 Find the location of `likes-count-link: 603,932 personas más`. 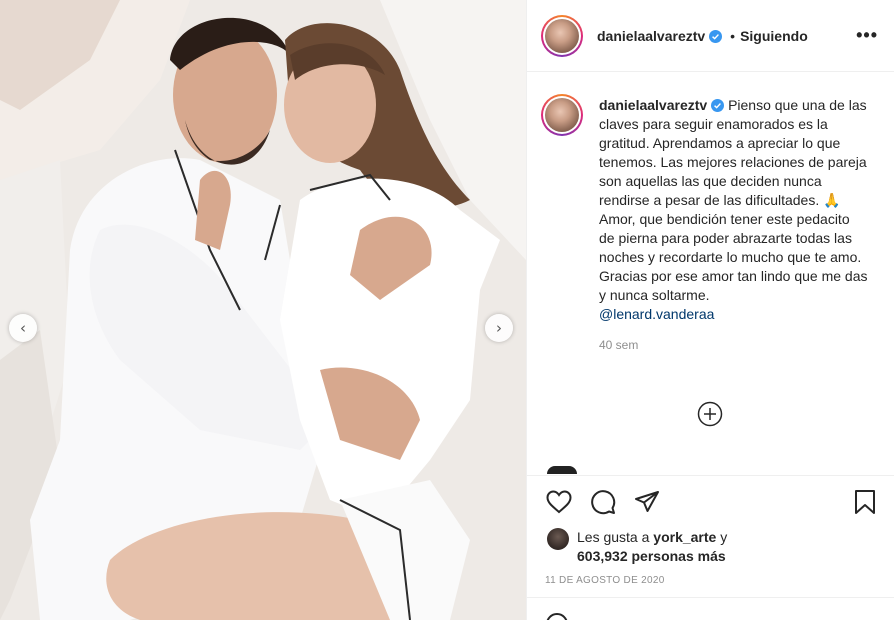

likes-count-link: 603,932 personas más is located at coordinates (651, 556).